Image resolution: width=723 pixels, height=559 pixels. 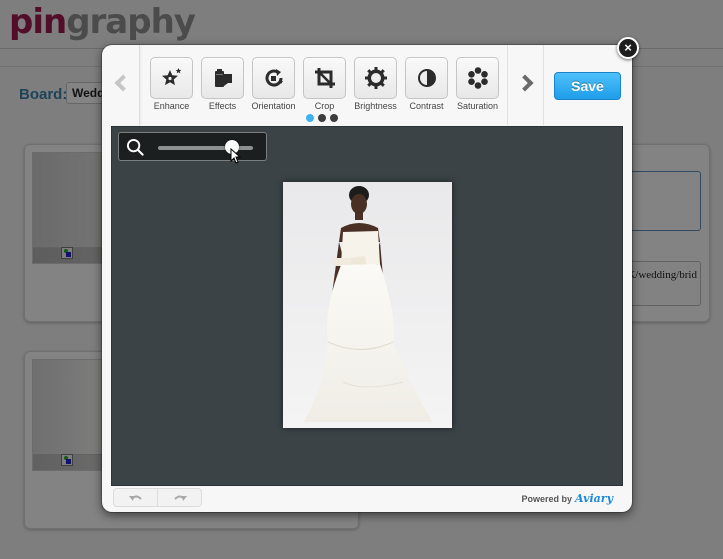 I want to click on tool-label: Effects, so click(x=222, y=106).